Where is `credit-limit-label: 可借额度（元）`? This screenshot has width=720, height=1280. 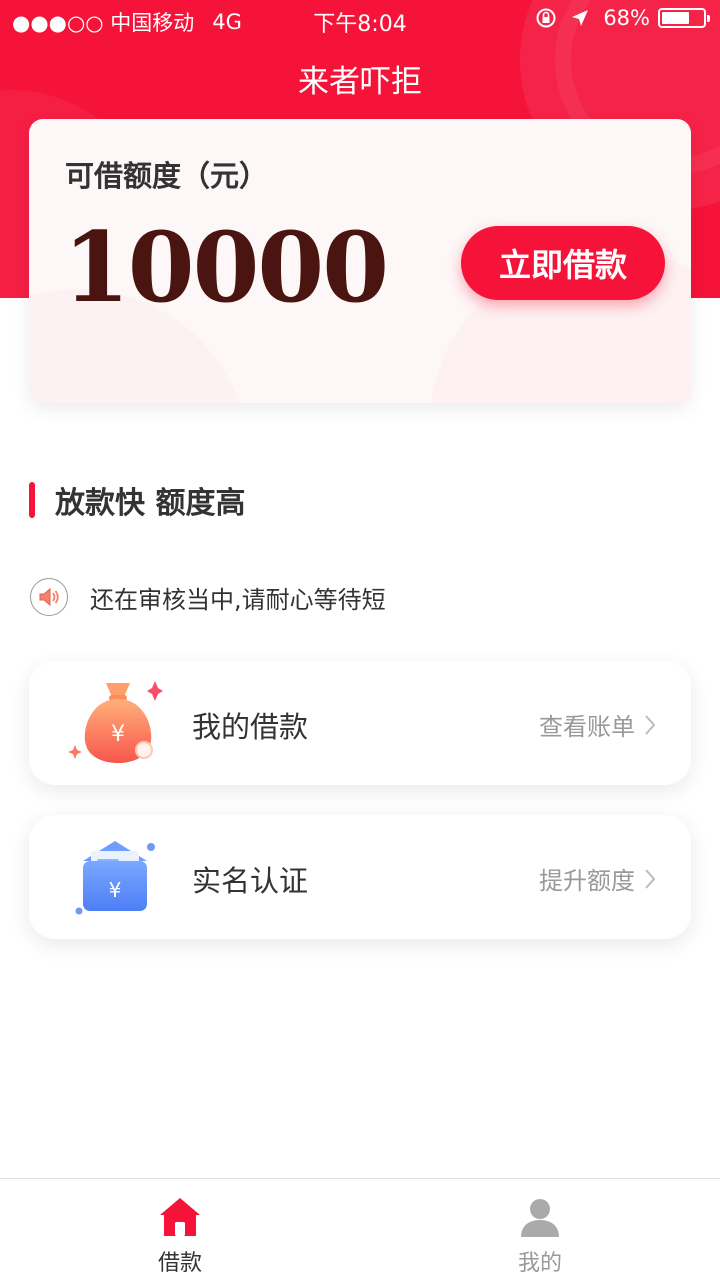 credit-limit-label: 可借额度（元） is located at coordinates (167, 176).